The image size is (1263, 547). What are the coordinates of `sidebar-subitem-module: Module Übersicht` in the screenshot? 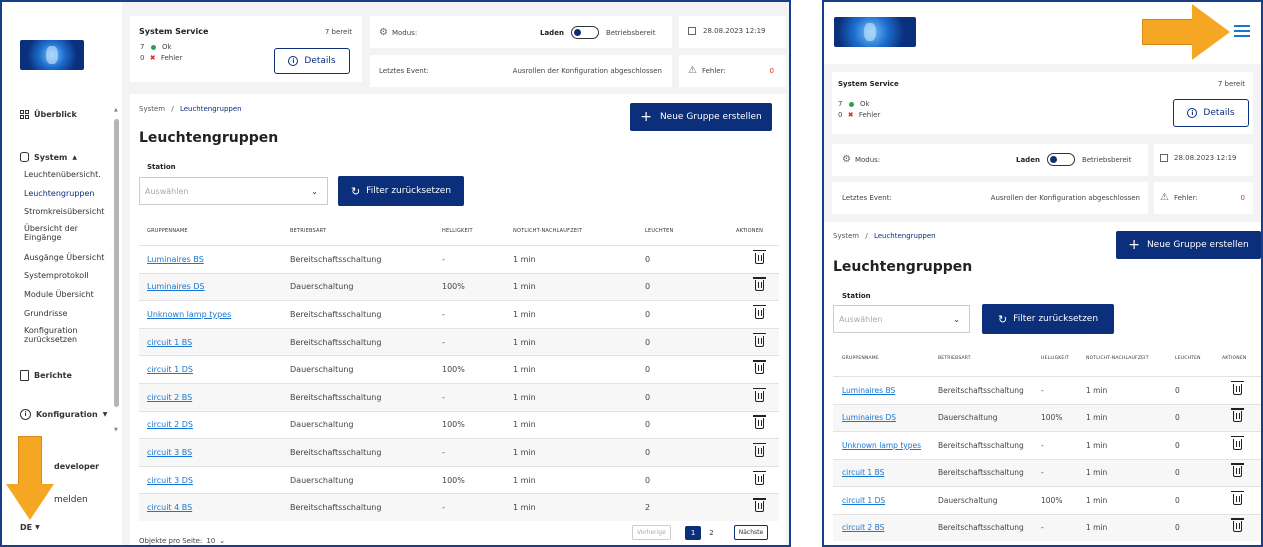 It's located at (59, 294).